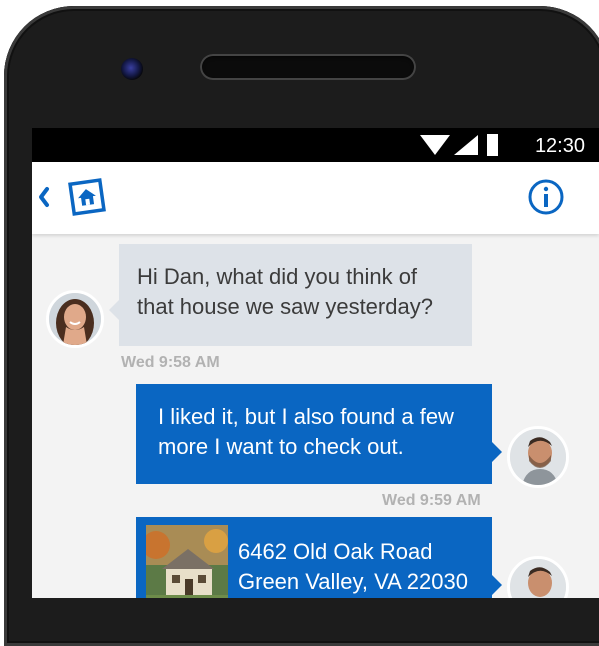  I want to click on front-camera, so click(132, 69).